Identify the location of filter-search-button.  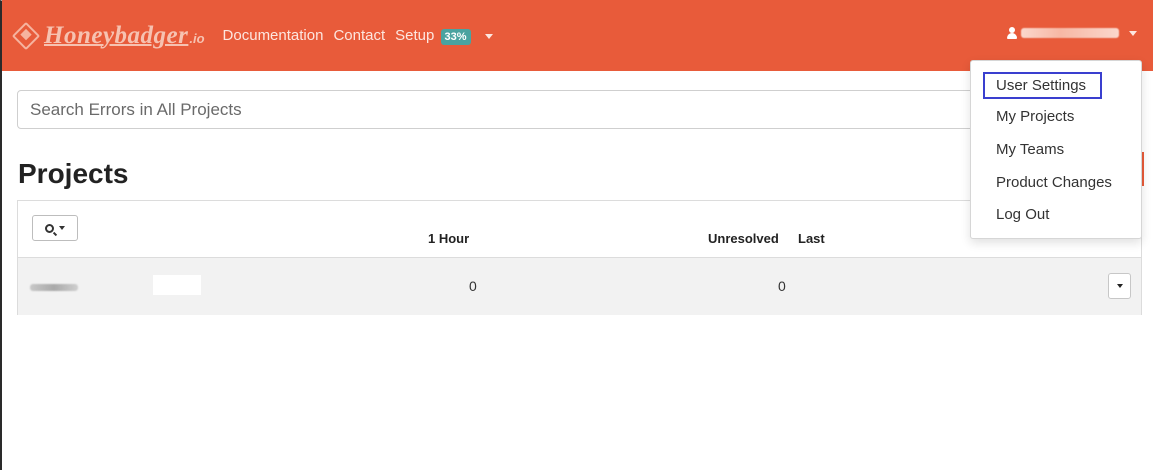
(55, 228).